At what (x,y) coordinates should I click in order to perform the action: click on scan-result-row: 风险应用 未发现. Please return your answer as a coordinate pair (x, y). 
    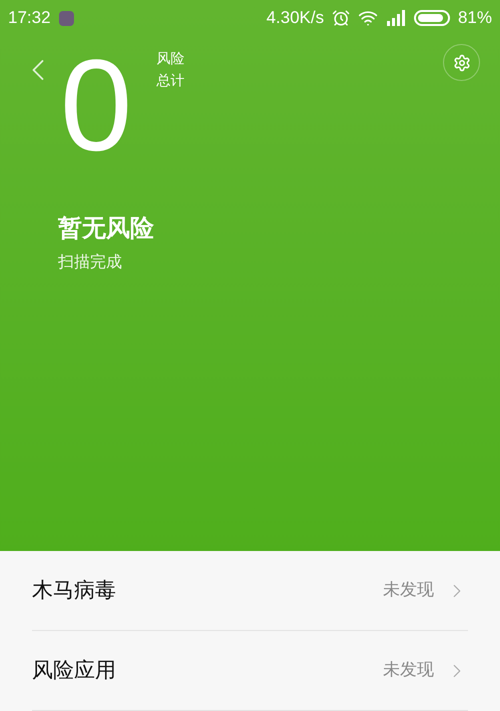
    Looking at the image, I should click on (250, 671).